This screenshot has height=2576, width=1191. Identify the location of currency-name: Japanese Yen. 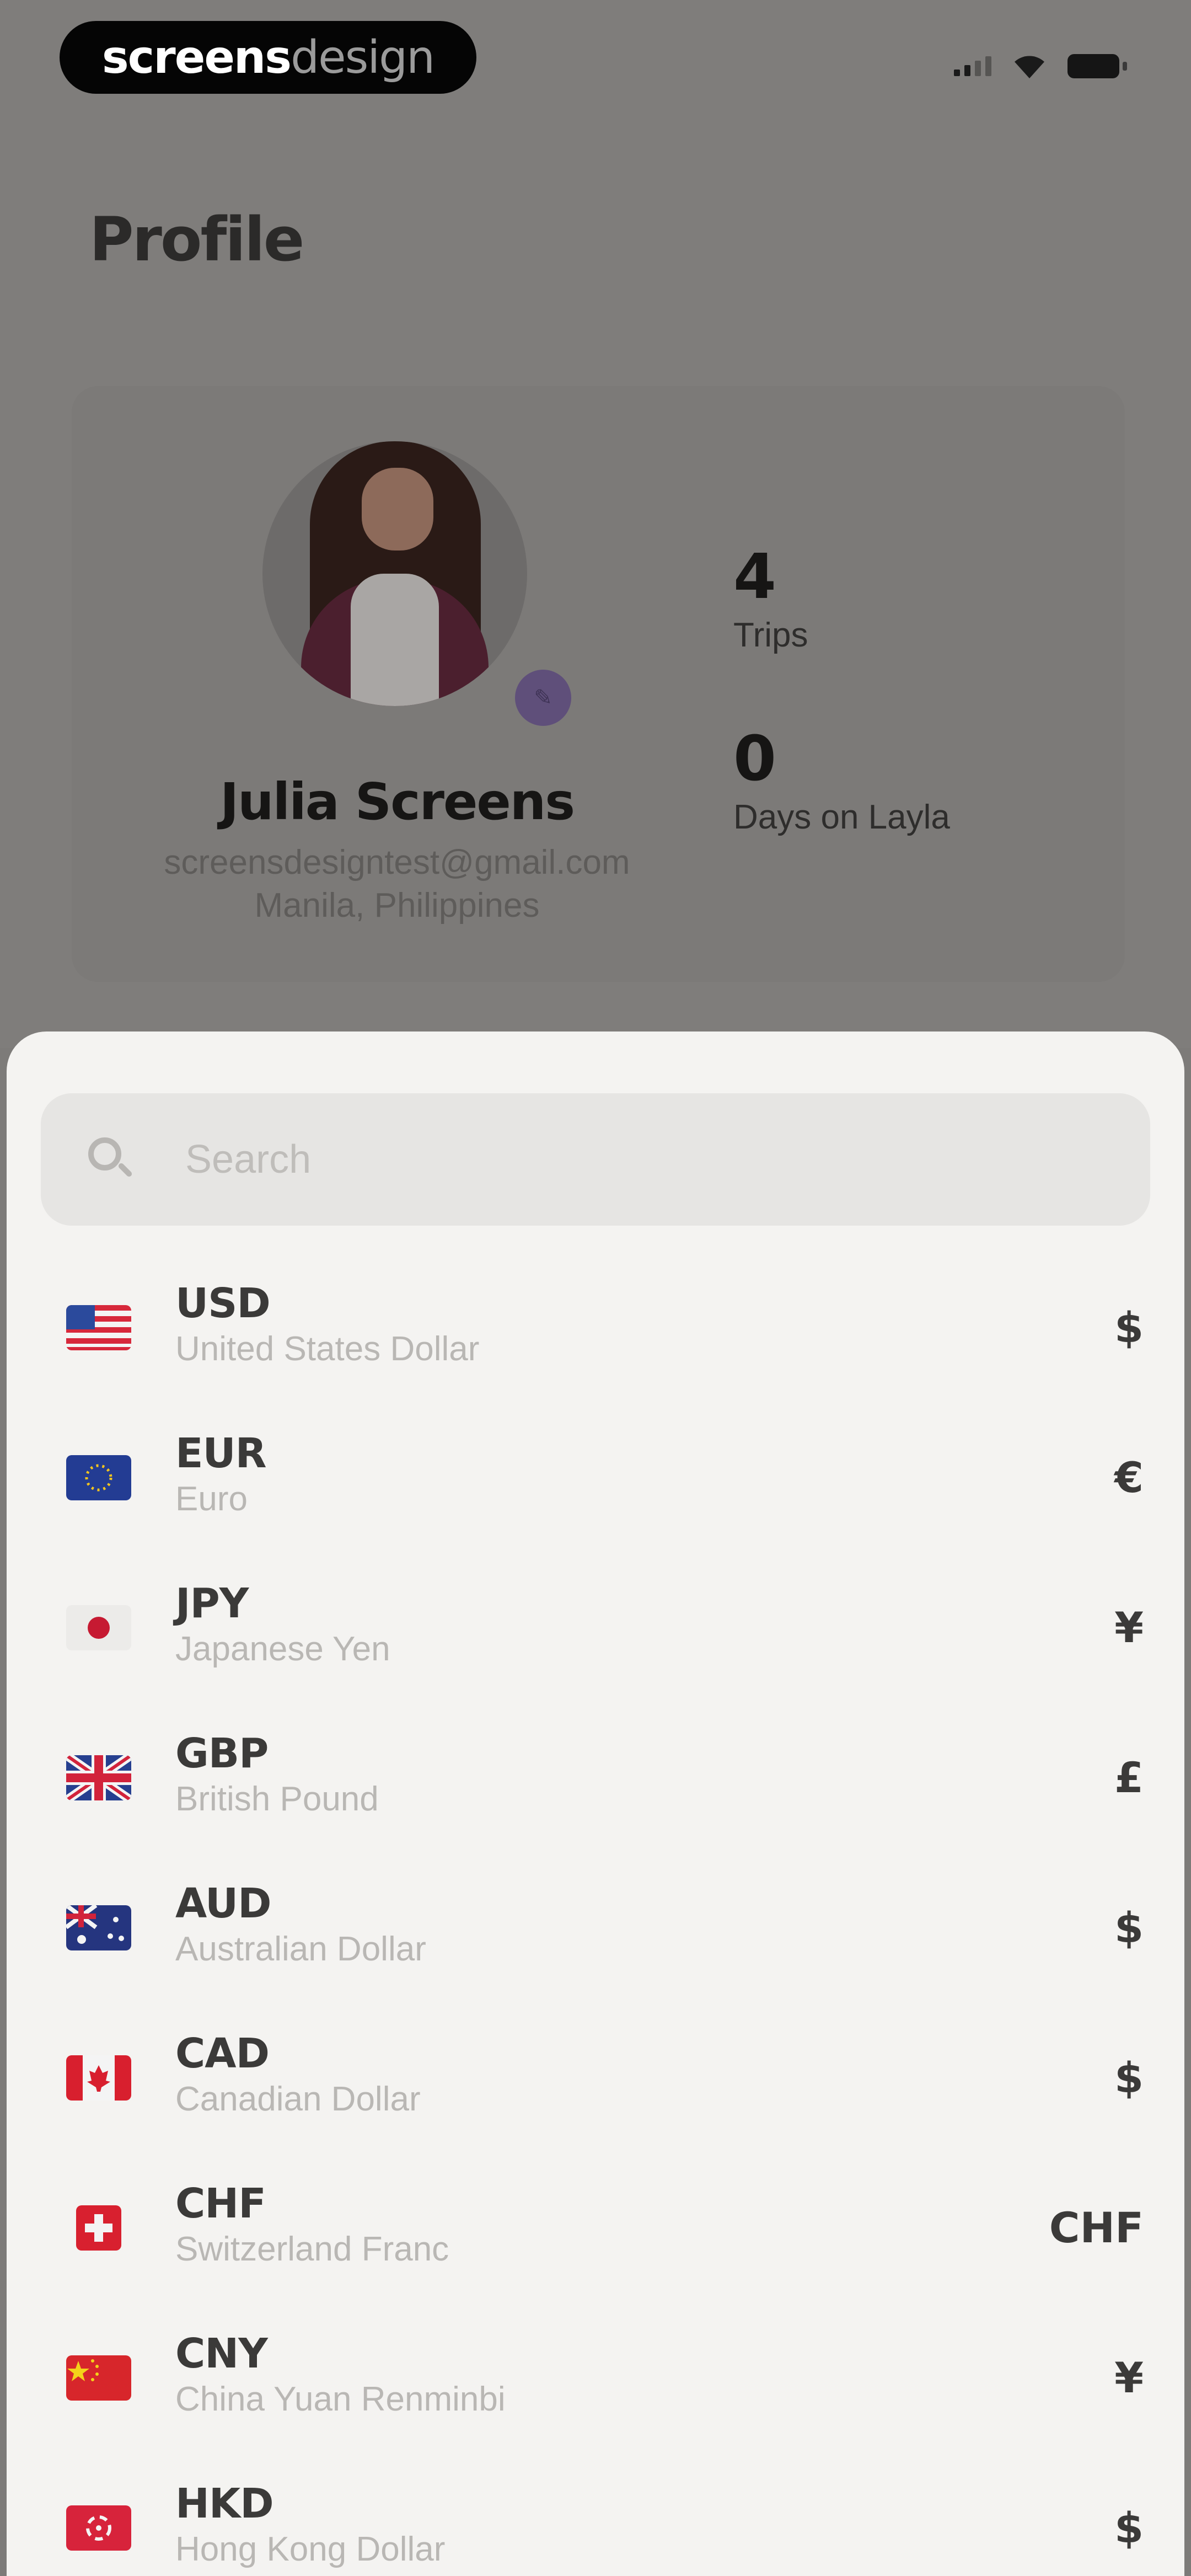
(282, 1649).